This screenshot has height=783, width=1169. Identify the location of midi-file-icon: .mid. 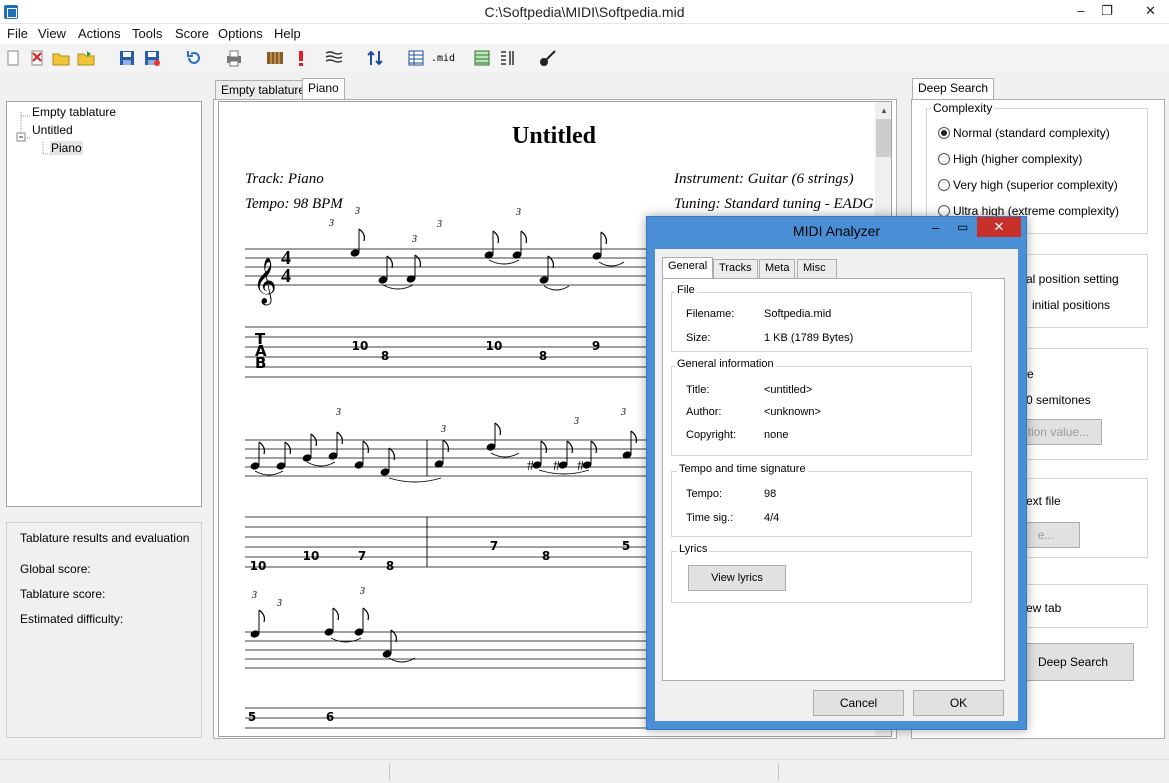
(443, 58).